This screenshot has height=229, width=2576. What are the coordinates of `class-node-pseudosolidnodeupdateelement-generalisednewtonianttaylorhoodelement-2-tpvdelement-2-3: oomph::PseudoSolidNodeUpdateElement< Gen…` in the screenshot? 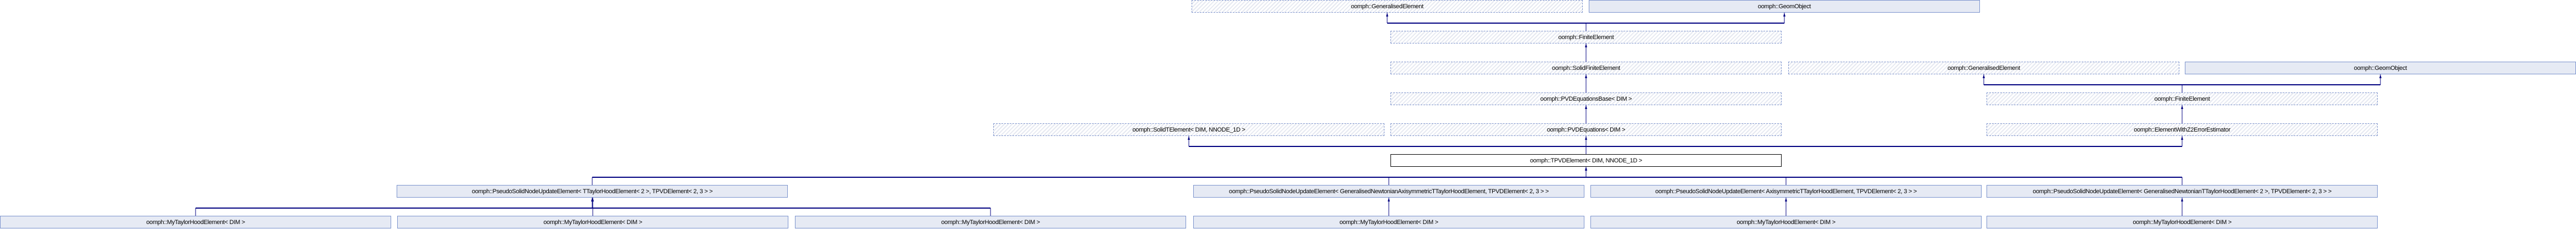 It's located at (2182, 192).